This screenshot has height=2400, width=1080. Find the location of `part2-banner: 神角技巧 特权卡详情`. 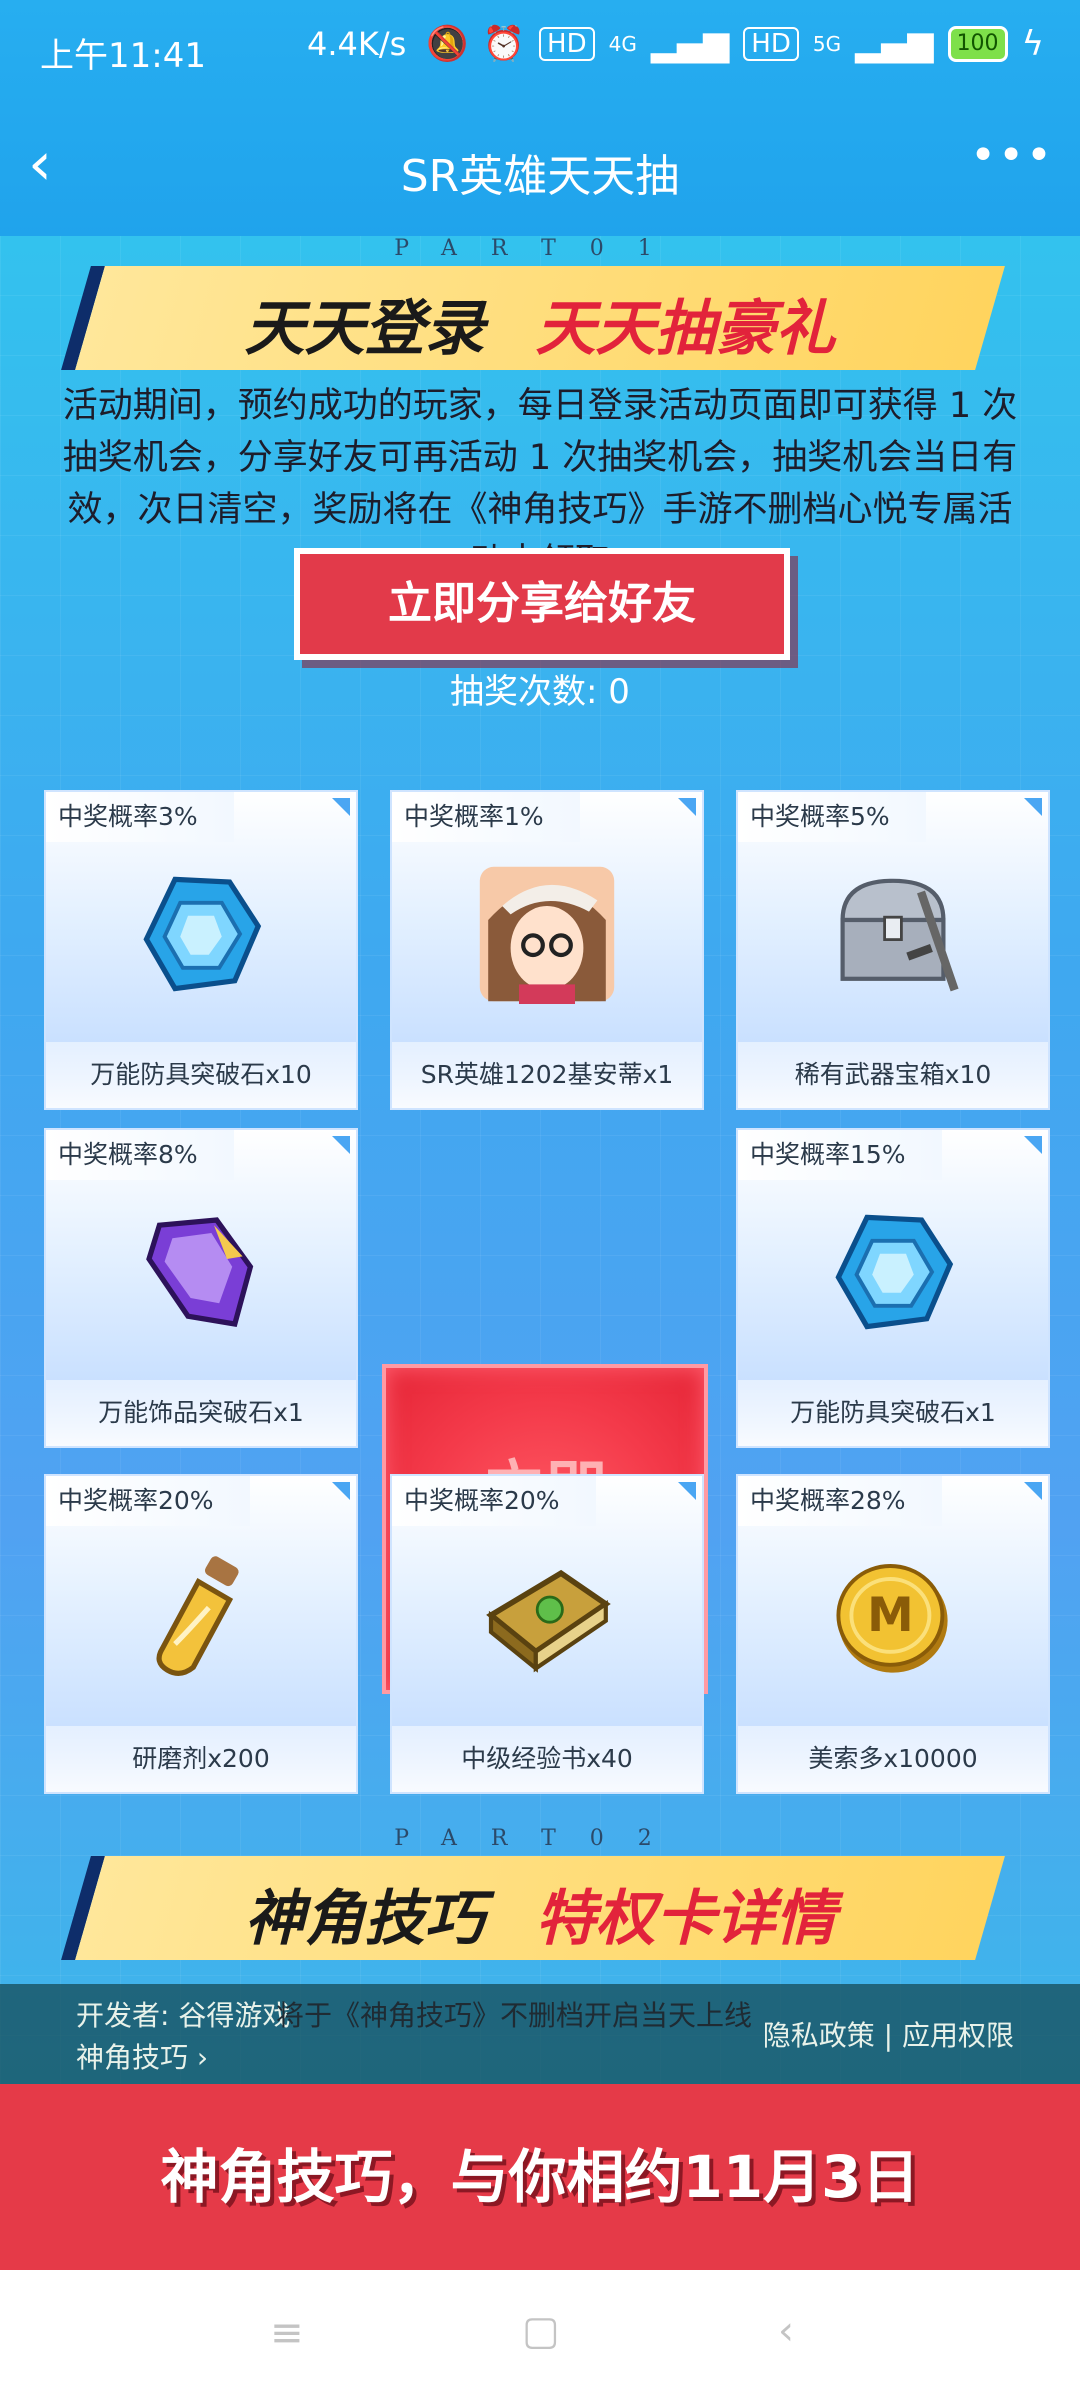

part2-banner: 神角技巧 特权卡详情 is located at coordinates (540, 1913).